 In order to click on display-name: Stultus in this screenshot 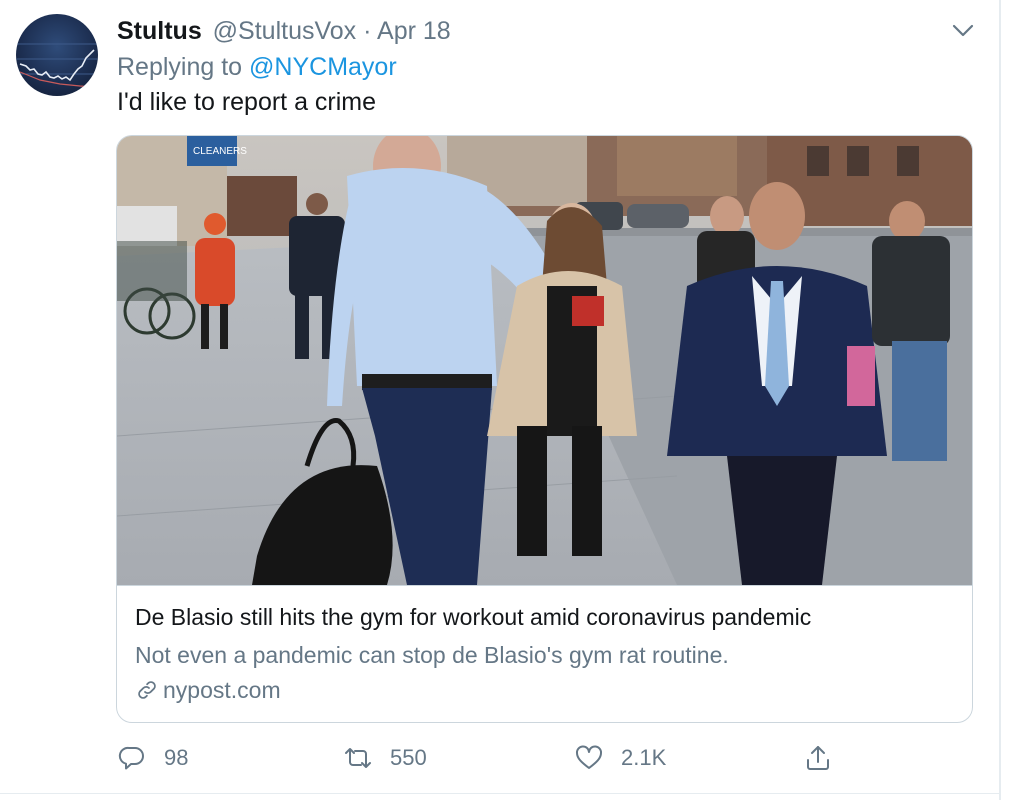, I will do `click(159, 31)`.